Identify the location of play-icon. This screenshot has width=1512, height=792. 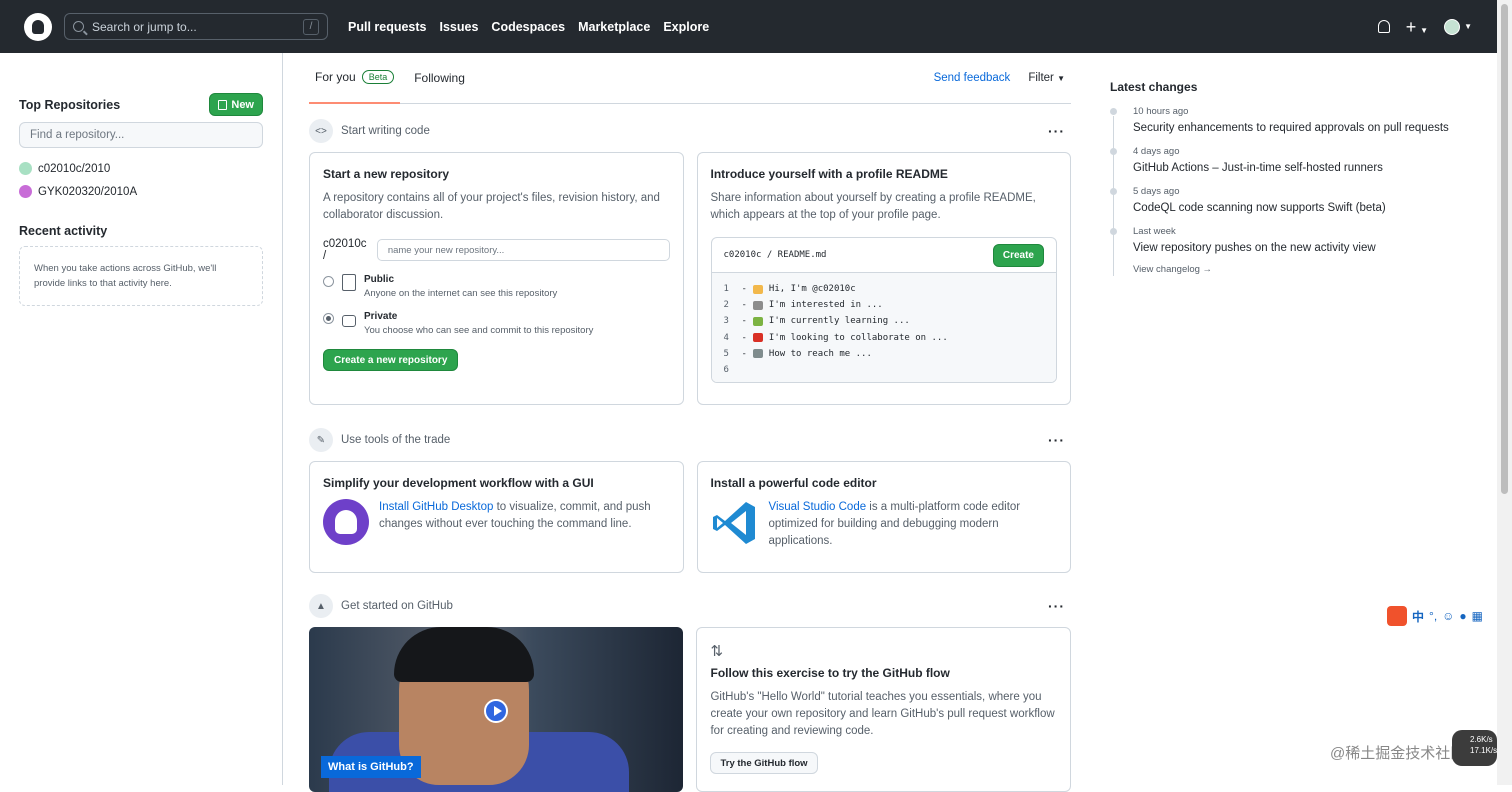
(496, 711).